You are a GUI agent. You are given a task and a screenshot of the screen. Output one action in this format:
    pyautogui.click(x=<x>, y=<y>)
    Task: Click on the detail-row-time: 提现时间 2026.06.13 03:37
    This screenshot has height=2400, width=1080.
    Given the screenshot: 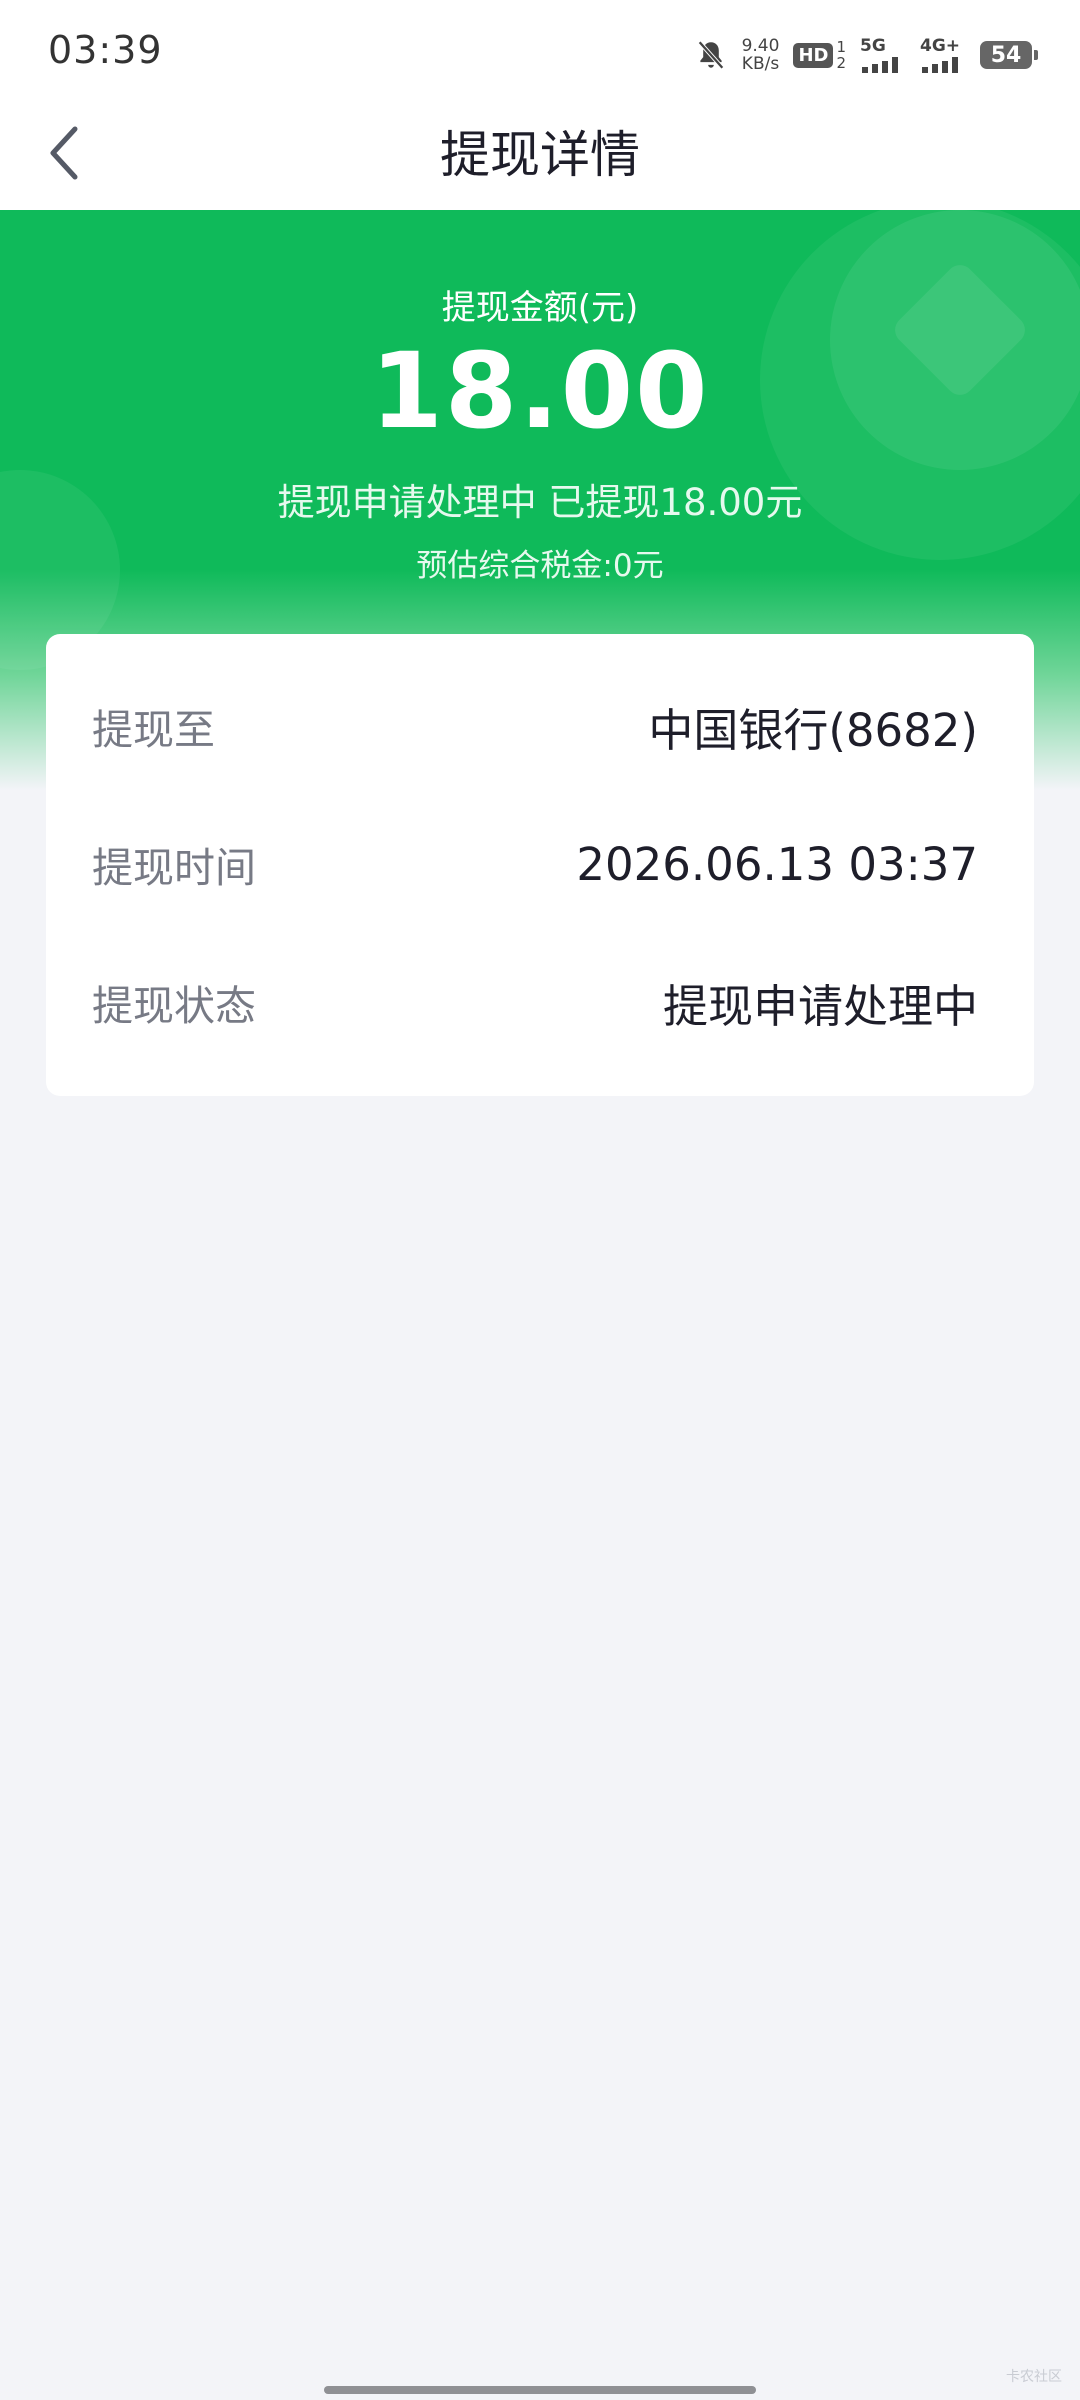 What is the action you would take?
    pyautogui.click(x=535, y=864)
    